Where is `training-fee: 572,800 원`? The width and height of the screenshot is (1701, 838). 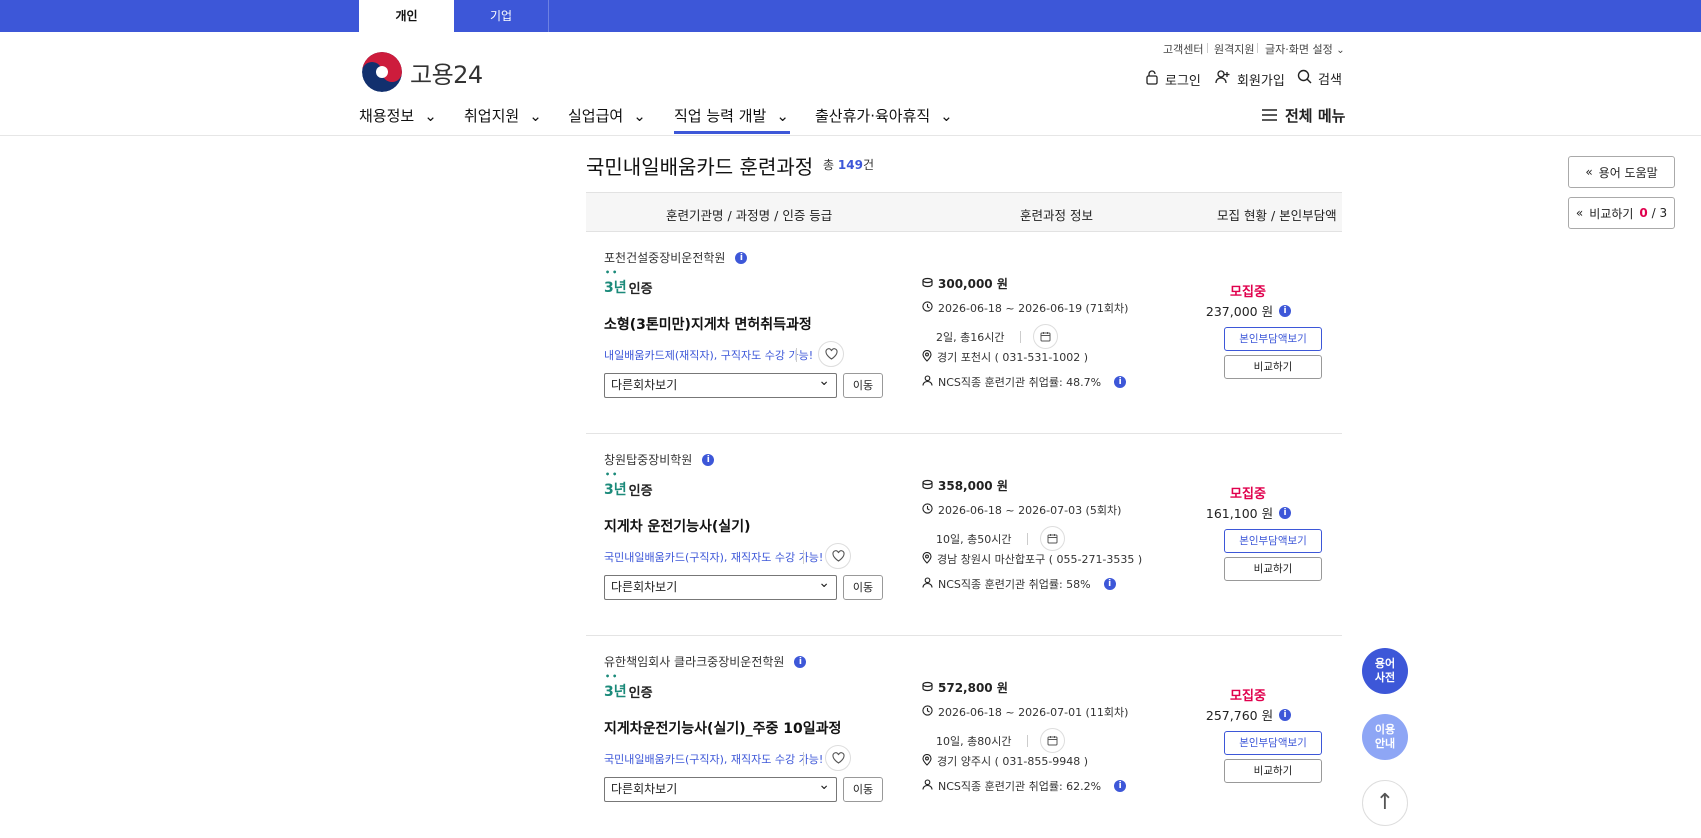 training-fee: 572,800 원 is located at coordinates (965, 687).